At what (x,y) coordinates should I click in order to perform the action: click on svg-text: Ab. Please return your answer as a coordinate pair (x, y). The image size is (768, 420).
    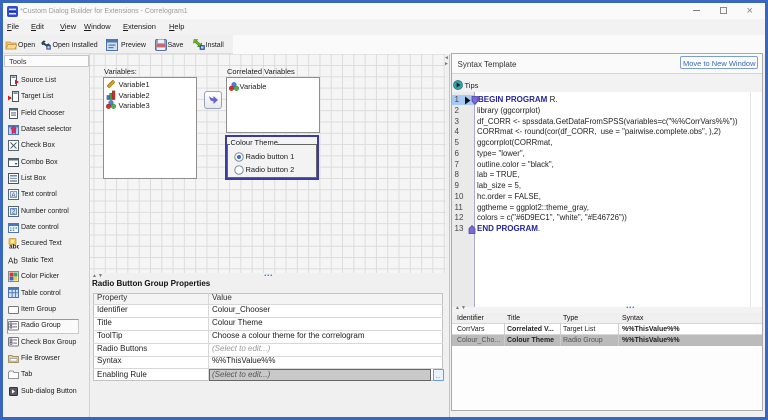
    Looking at the image, I should click on (13, 260).